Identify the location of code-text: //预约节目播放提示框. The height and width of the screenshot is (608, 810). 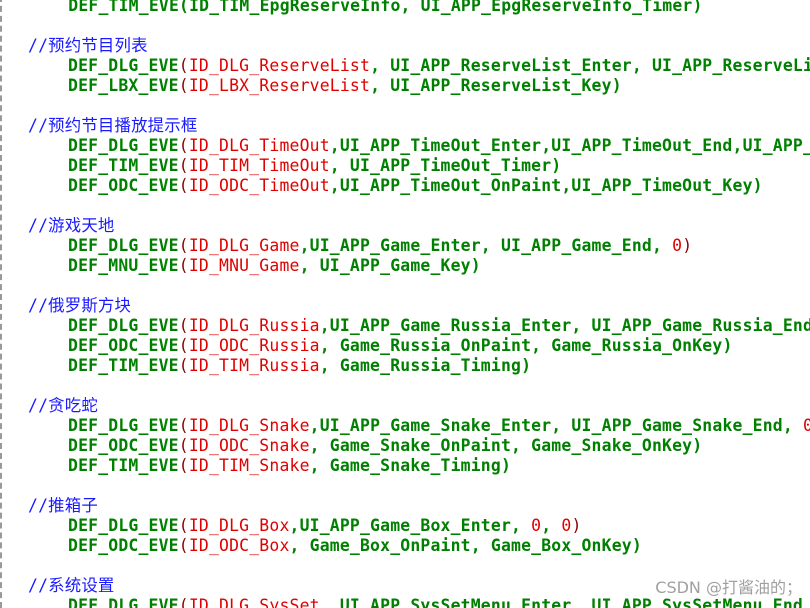
(112, 126).